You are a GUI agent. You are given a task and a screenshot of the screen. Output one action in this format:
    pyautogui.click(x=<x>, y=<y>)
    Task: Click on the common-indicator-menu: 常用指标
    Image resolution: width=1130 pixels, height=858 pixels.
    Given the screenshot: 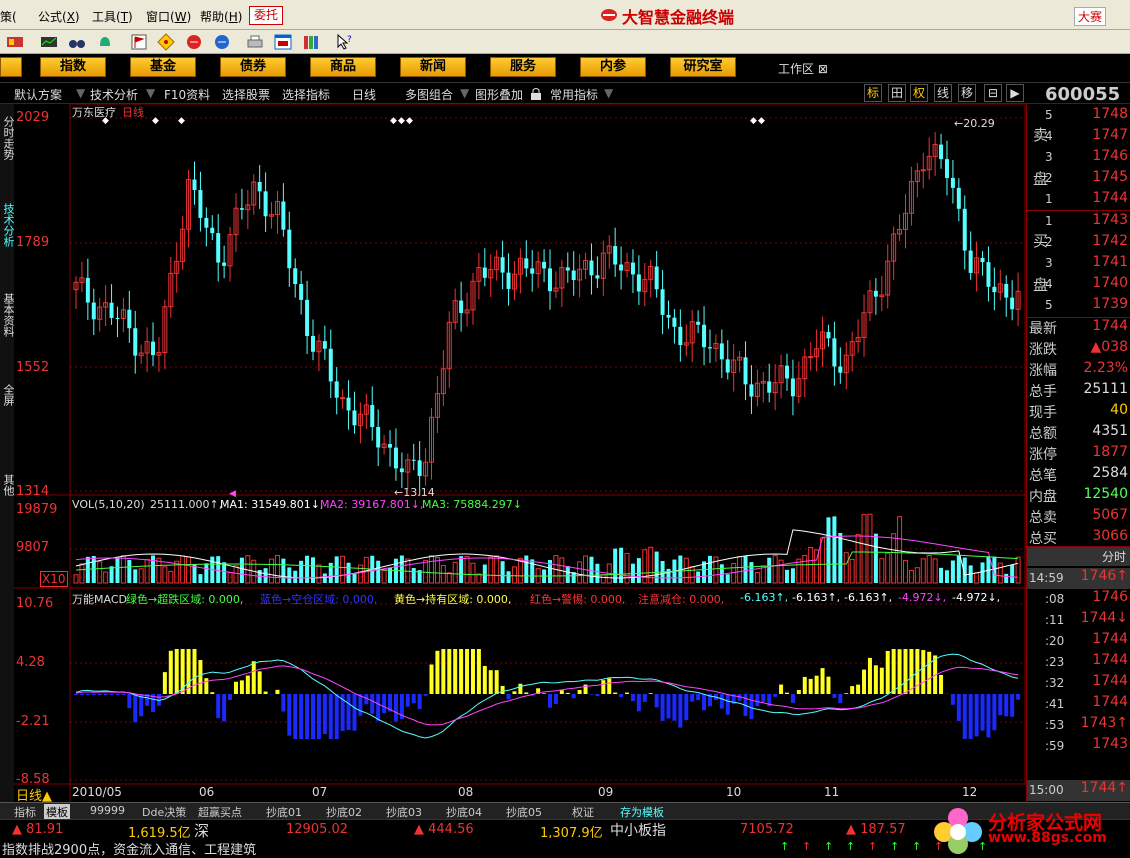 What is the action you would take?
    pyautogui.click(x=574, y=94)
    